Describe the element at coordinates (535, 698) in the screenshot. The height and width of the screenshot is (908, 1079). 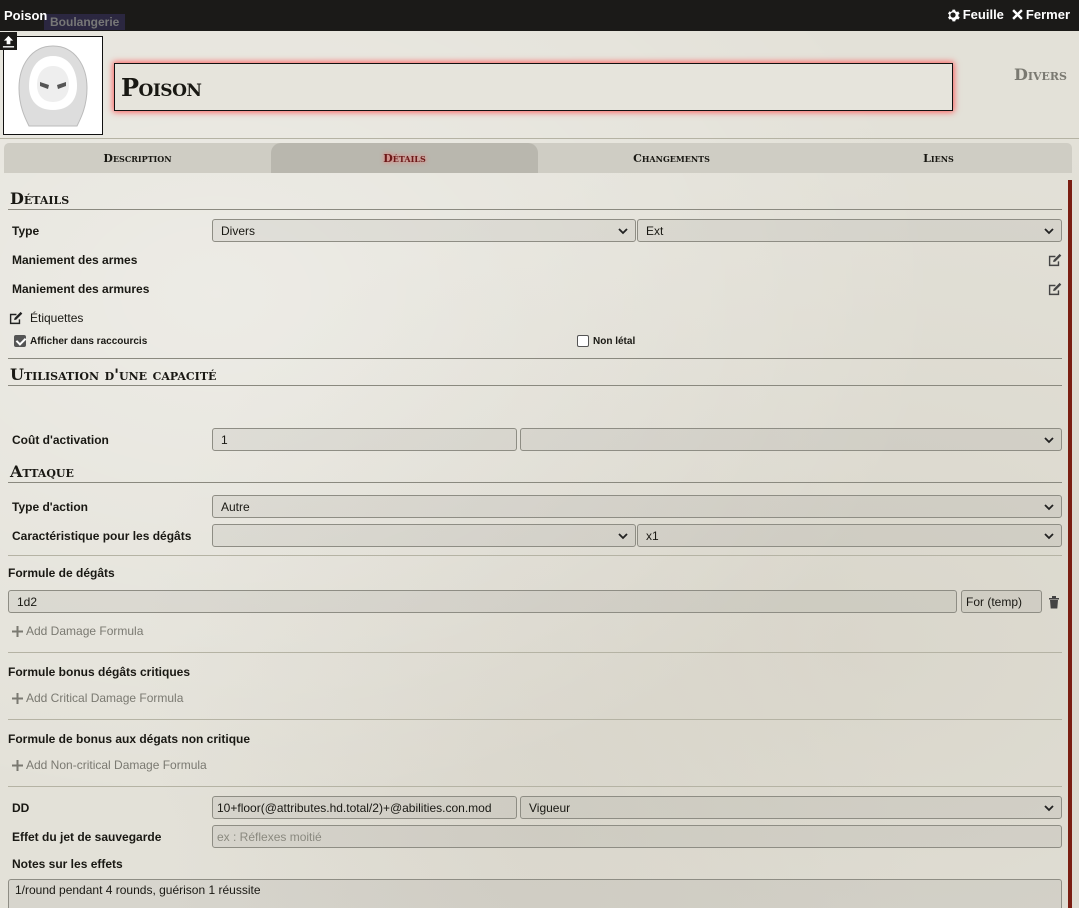
I see `add-crit-row: Add Critical Damage Formula` at that location.